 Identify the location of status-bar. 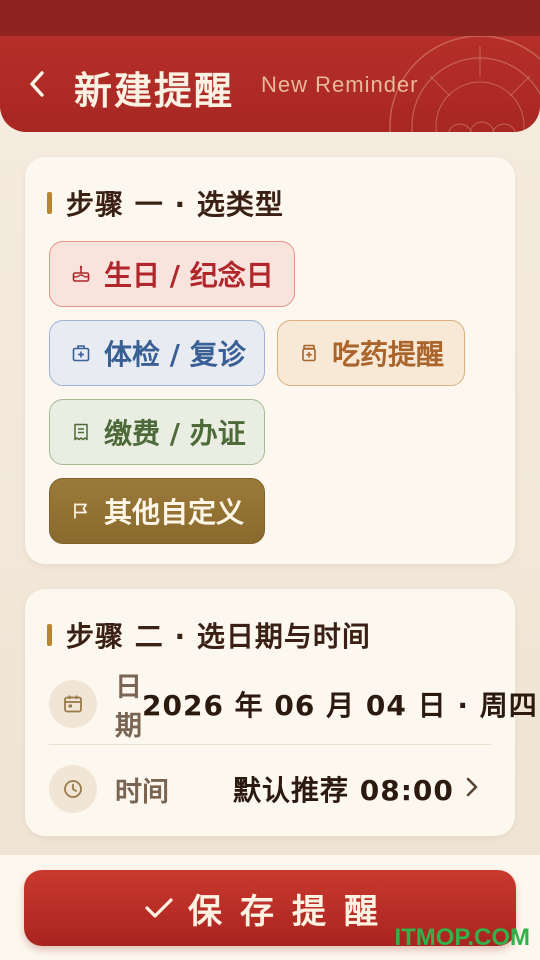
(270, 18).